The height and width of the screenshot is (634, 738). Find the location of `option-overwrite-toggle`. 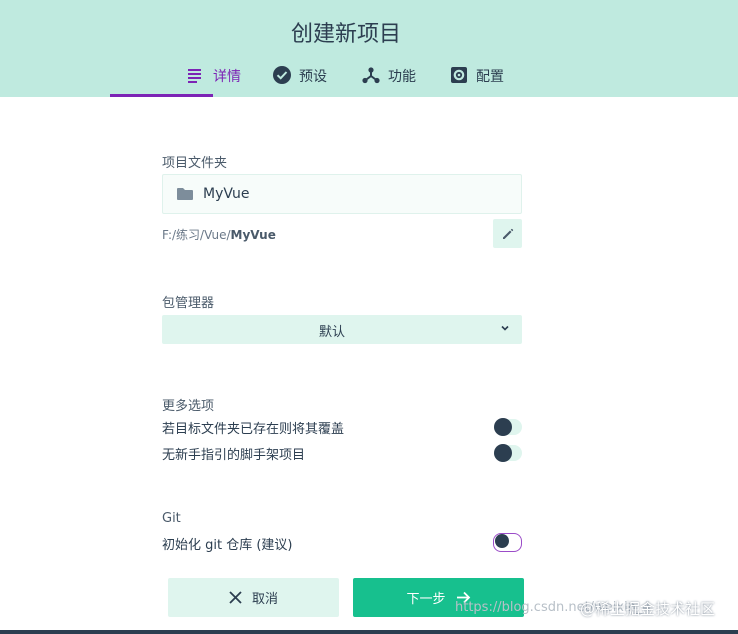

option-overwrite-toggle is located at coordinates (508, 427).